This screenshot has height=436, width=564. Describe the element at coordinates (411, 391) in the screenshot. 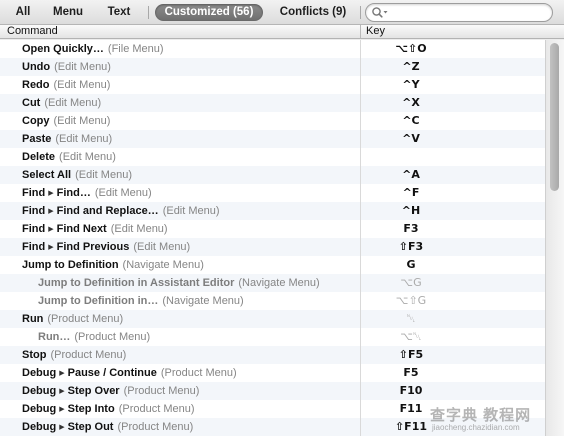

I see `key-binding-cell: F10` at that location.